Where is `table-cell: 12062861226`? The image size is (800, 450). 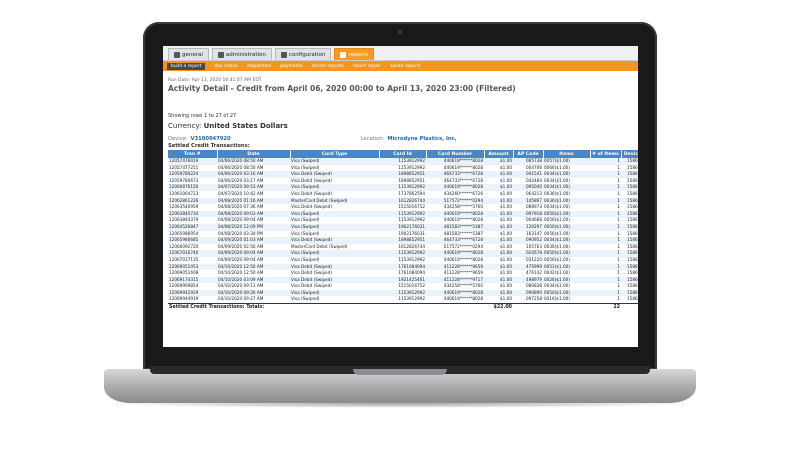
table-cell: 12062861226 is located at coordinates (192, 201).